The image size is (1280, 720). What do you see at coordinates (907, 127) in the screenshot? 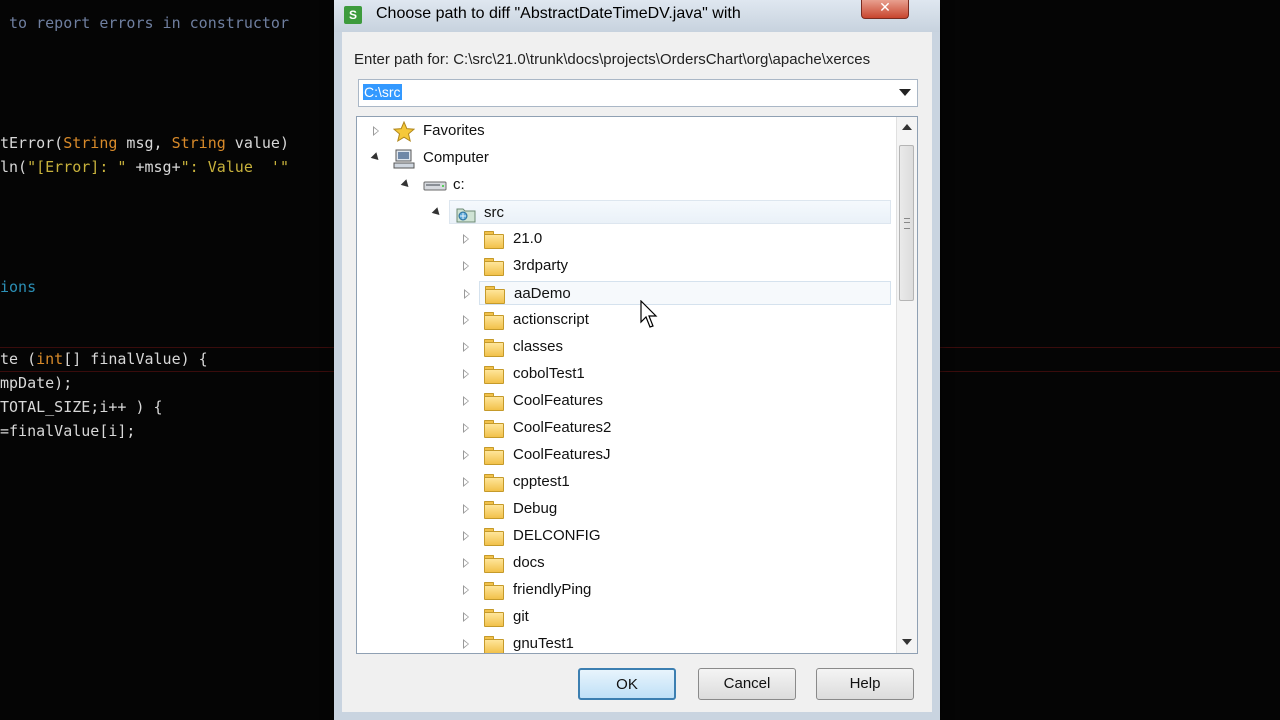
I see `scroll-up-arrow-icon` at bounding box center [907, 127].